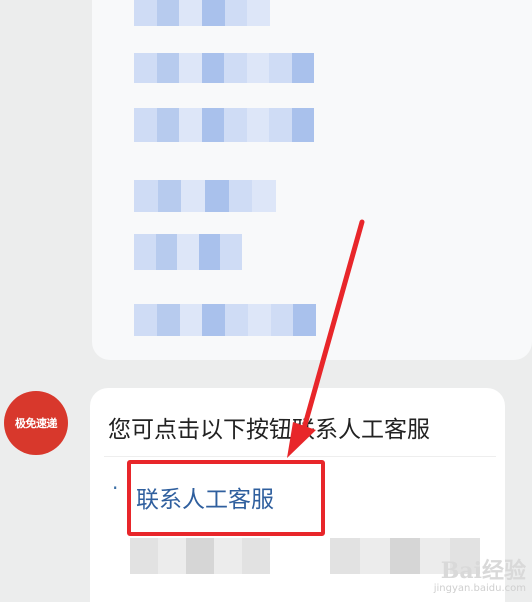 Image resolution: width=532 pixels, height=602 pixels. I want to click on watermark-url: jingyan.baidu.com, so click(479, 588).